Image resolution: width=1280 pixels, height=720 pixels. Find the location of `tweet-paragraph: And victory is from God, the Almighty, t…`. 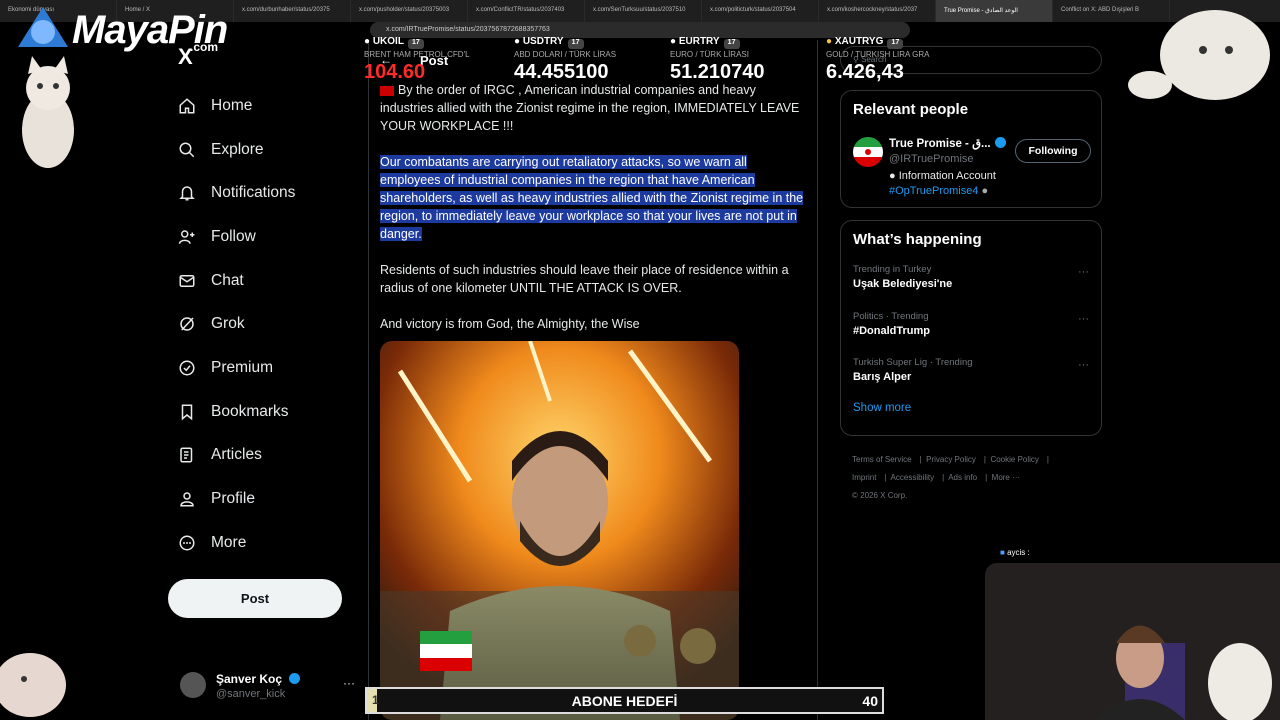

tweet-paragraph: And victory is from God, the Almighty, t… is located at coordinates (510, 324).